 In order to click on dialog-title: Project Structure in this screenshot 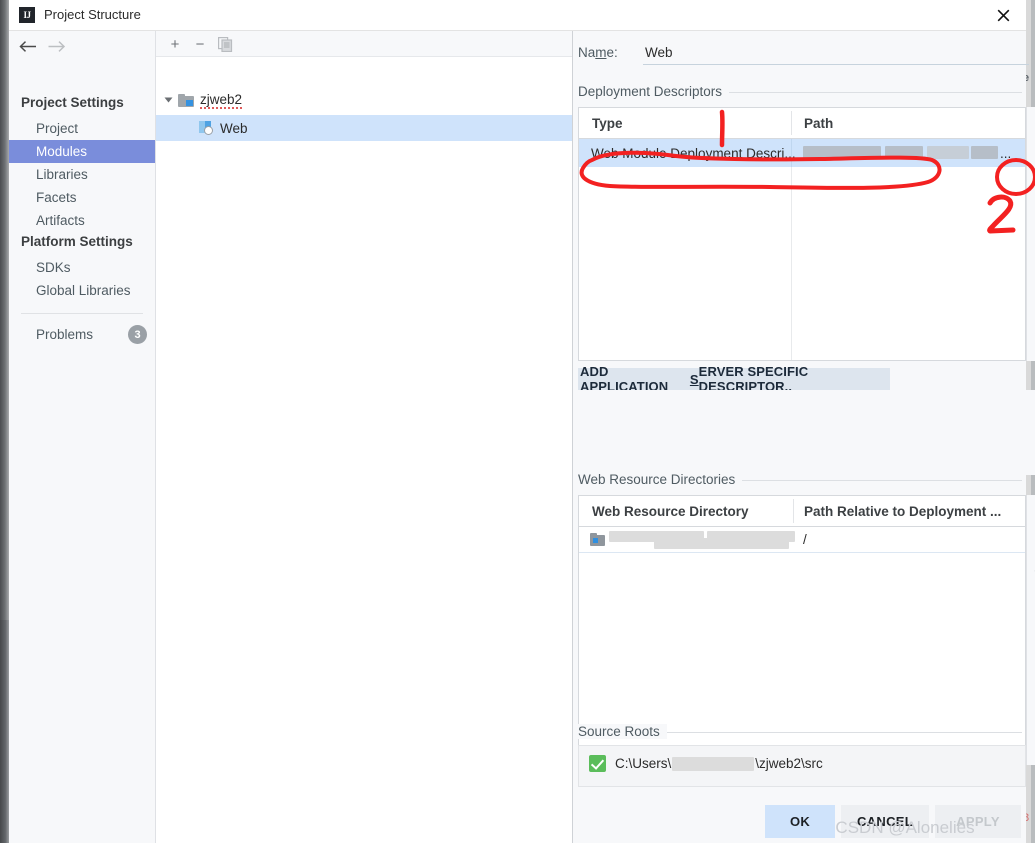, I will do `click(92, 14)`.